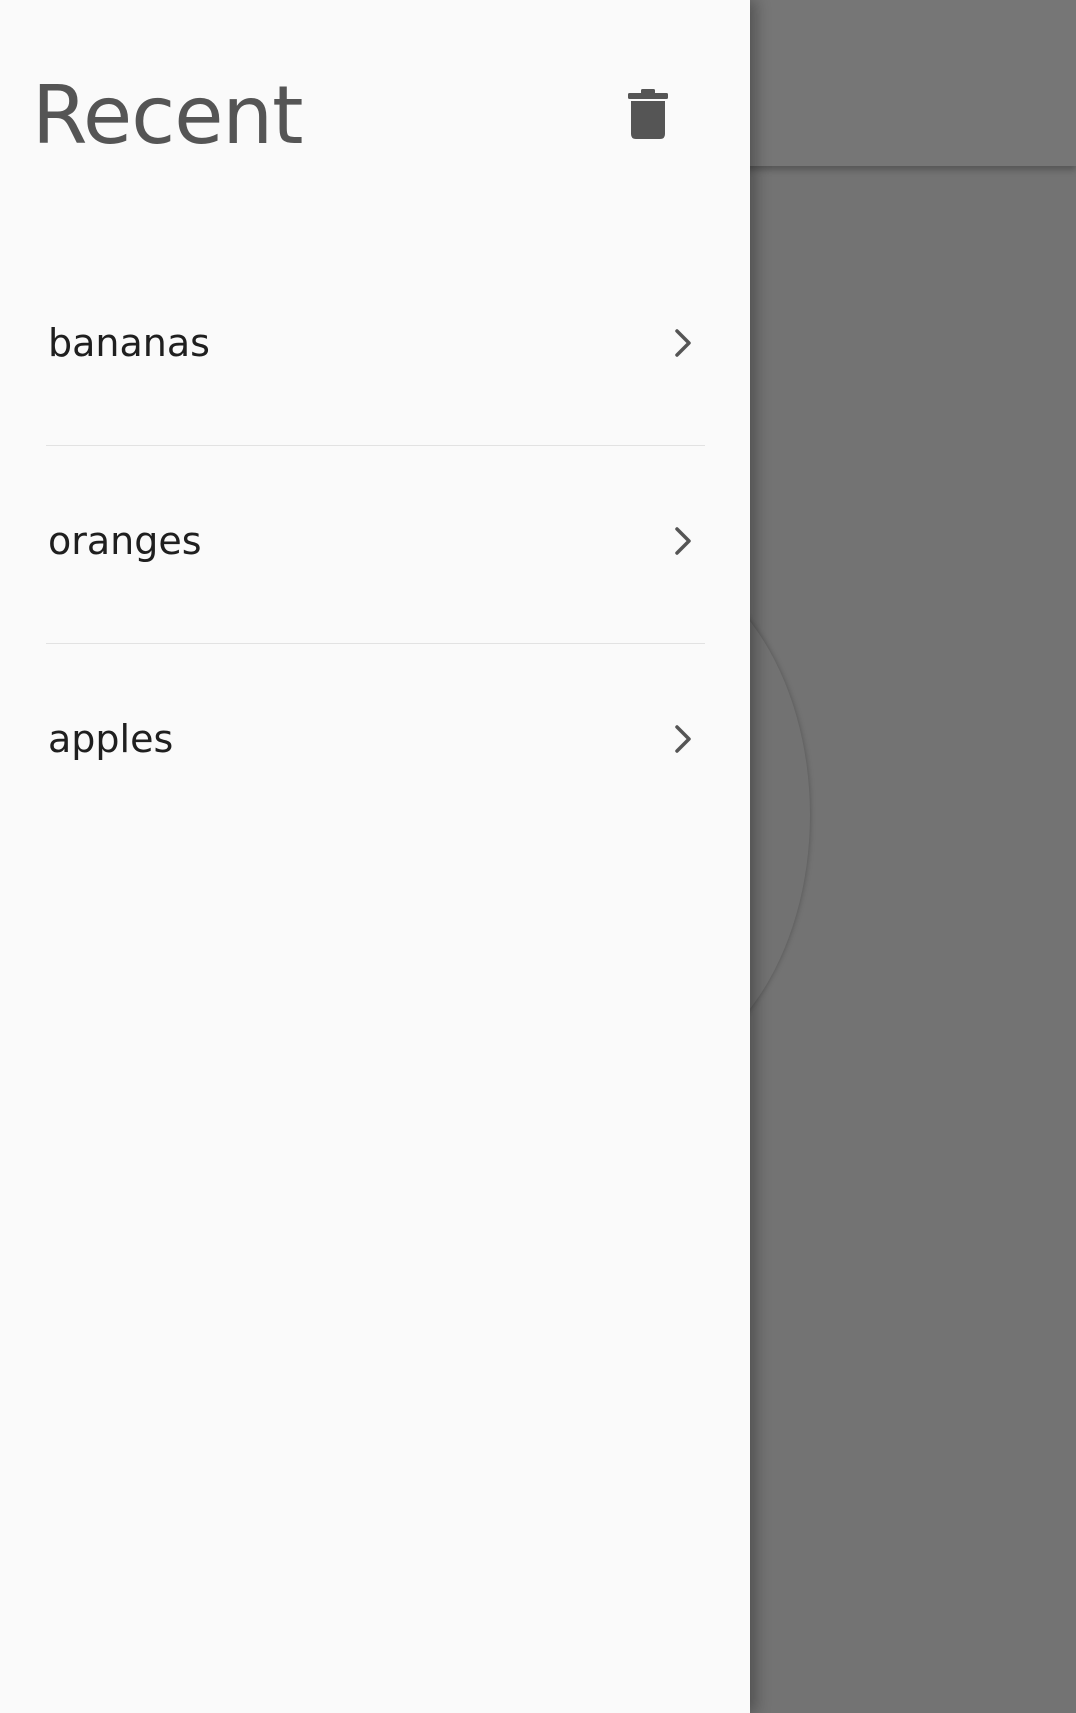  Describe the element at coordinates (375, 120) in the screenshot. I see `drawer-header: Recent` at that location.